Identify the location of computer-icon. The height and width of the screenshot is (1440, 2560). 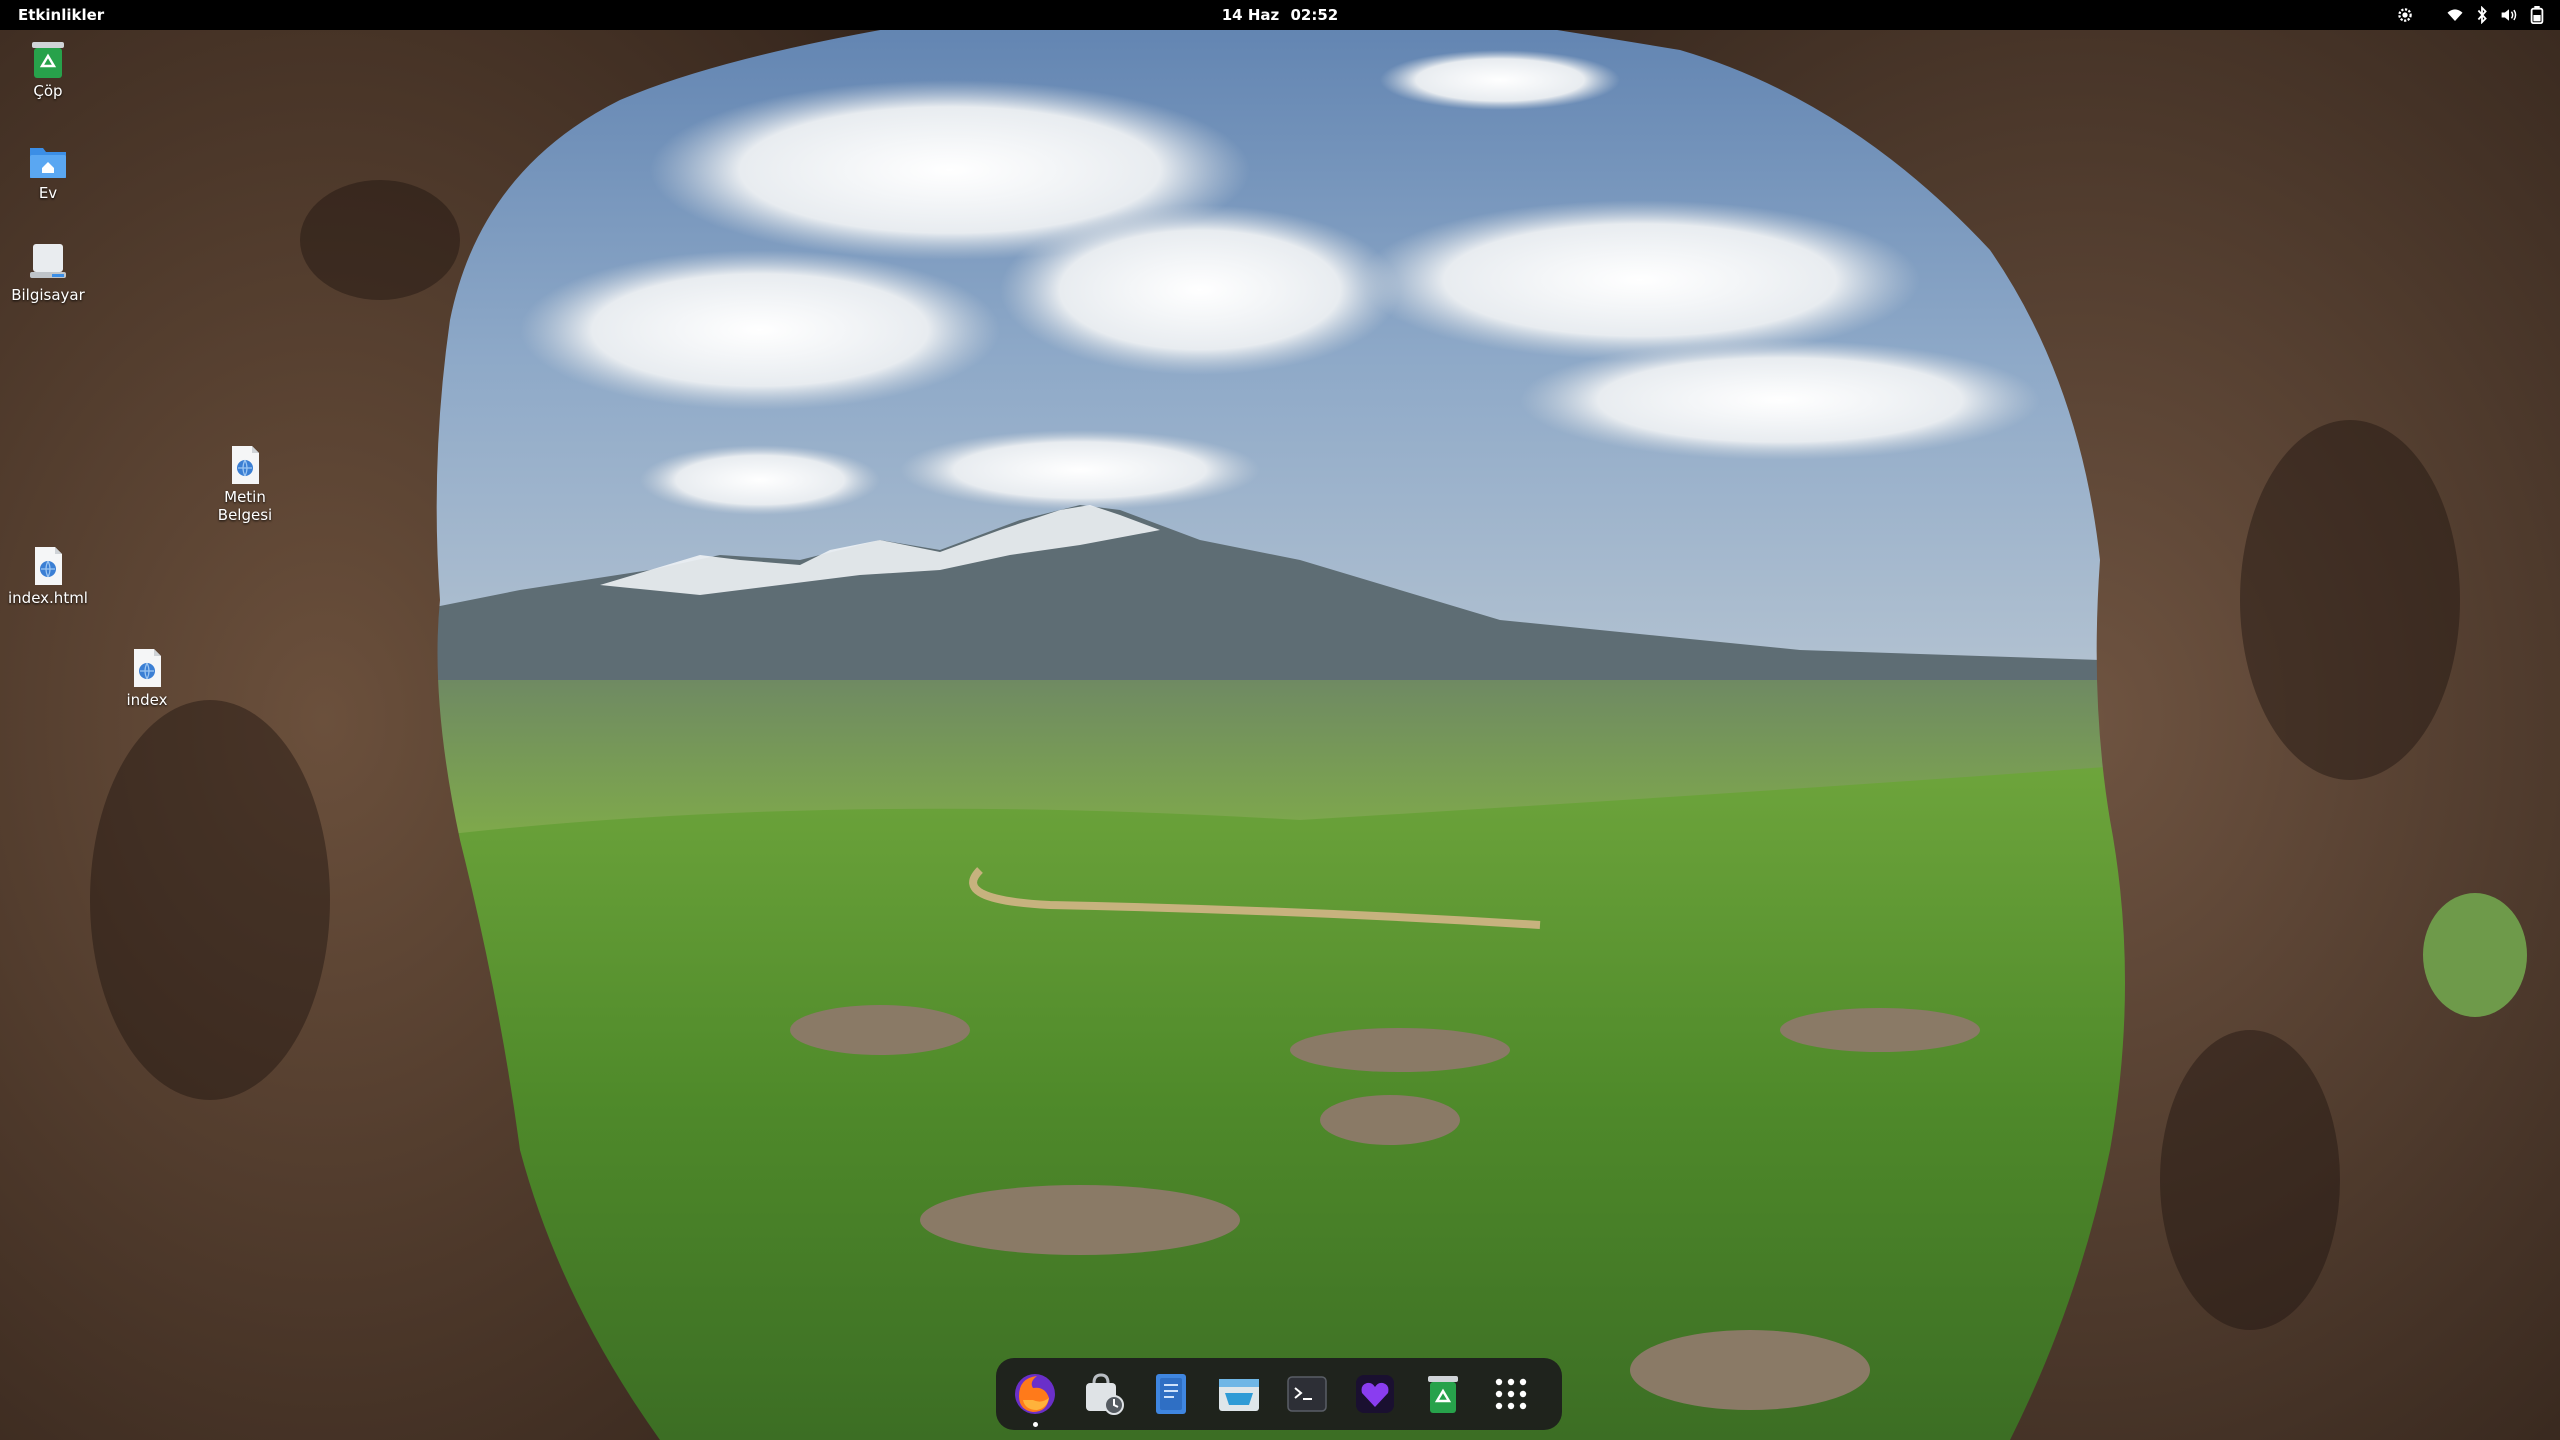
(48, 261).